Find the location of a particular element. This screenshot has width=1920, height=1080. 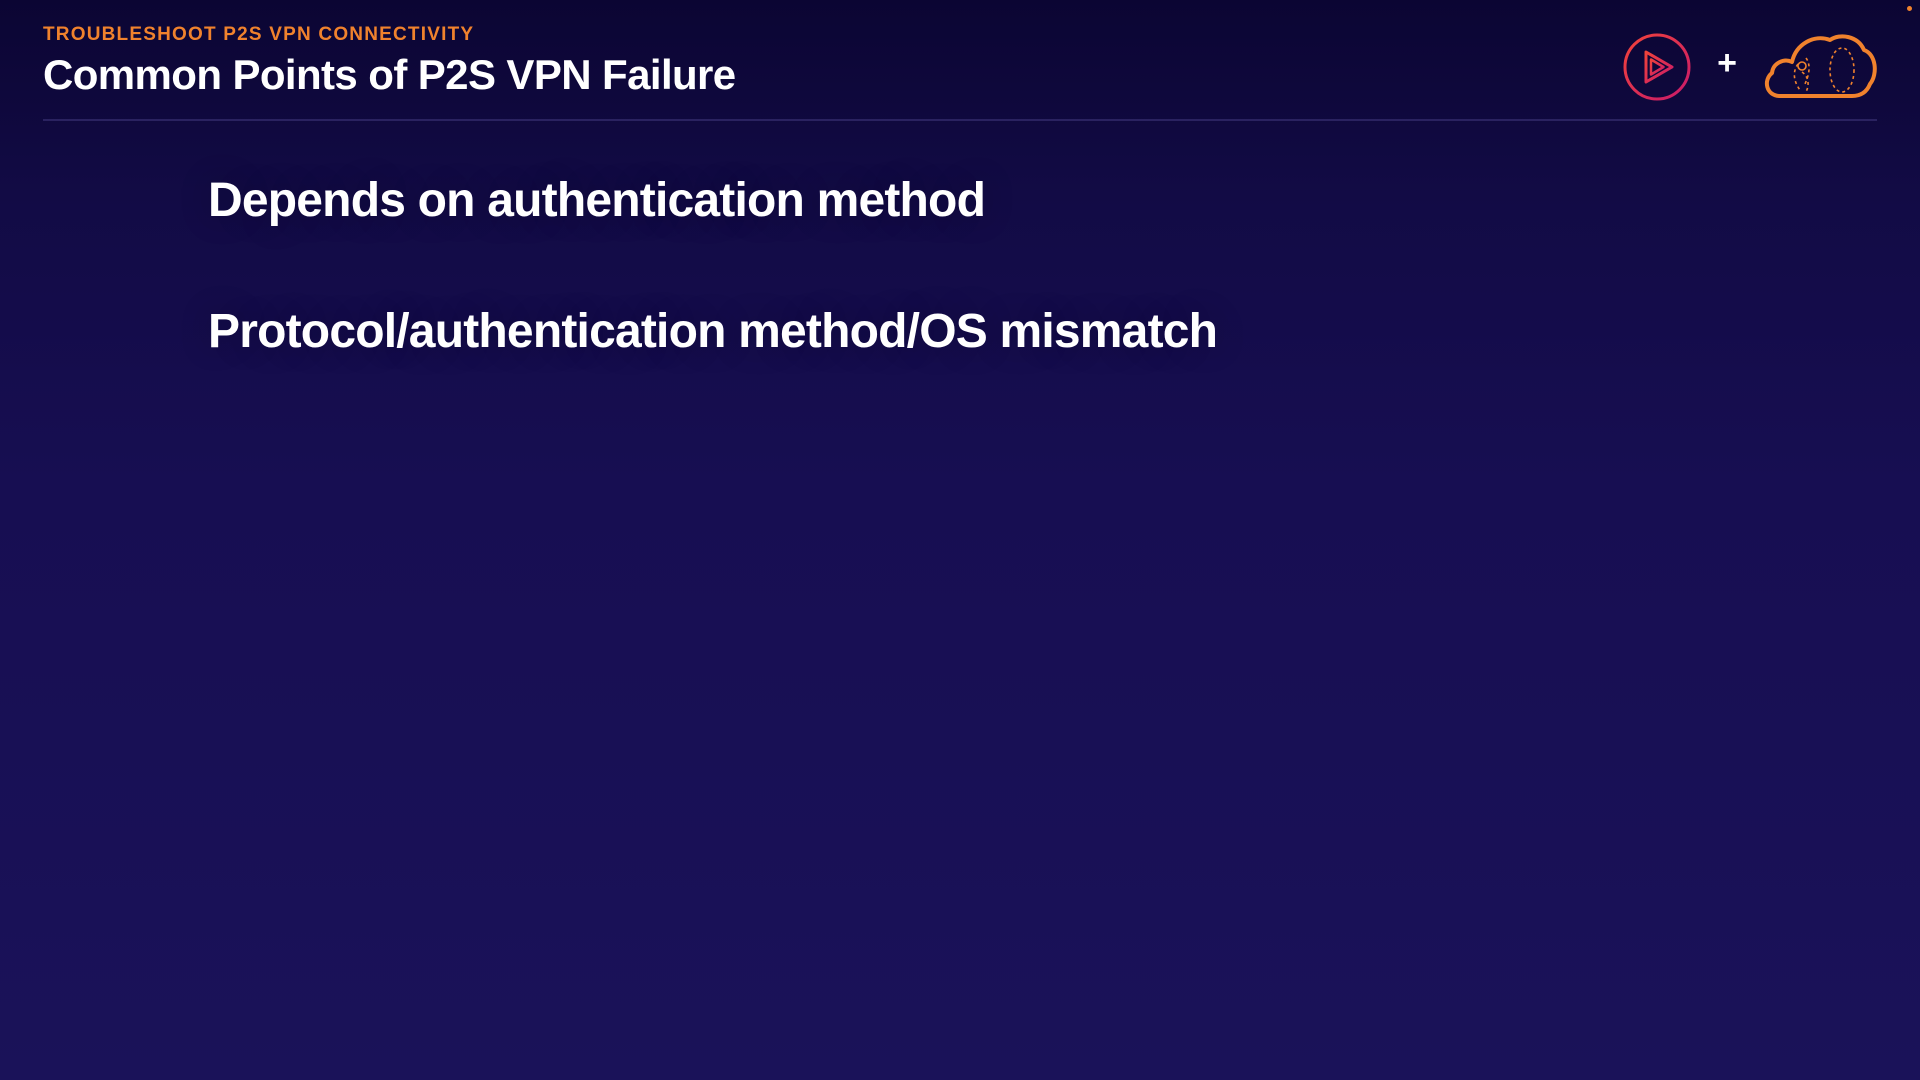

cloud-logo-icon is located at coordinates (1820, 66).